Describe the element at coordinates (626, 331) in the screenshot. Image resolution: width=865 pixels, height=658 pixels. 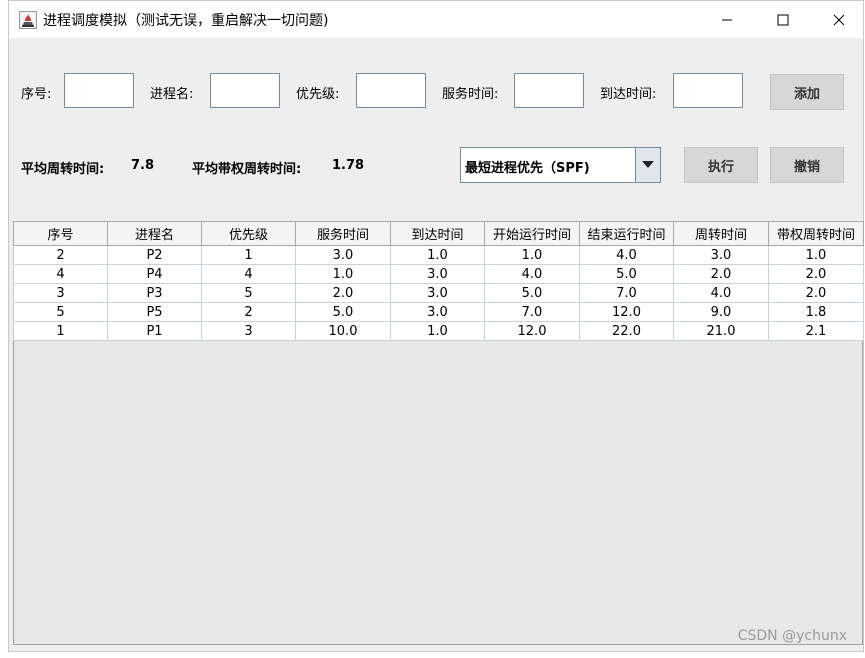
I see `cell-end-time: 22.0` at that location.